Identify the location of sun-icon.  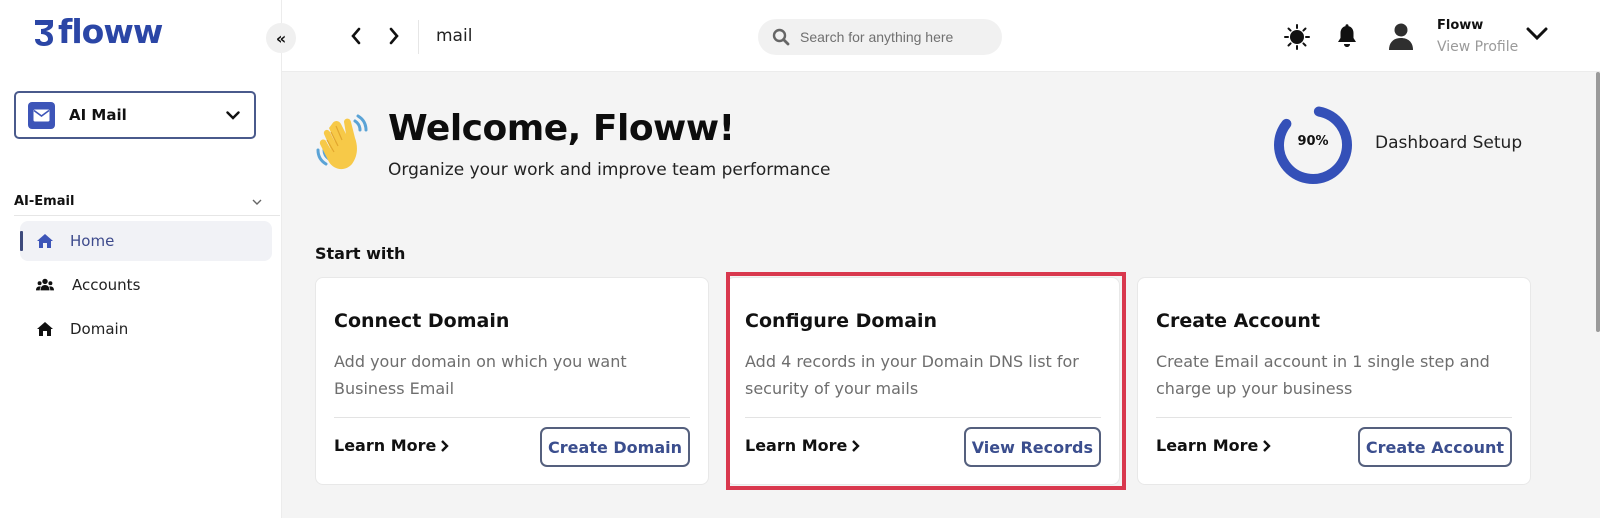
(1297, 37).